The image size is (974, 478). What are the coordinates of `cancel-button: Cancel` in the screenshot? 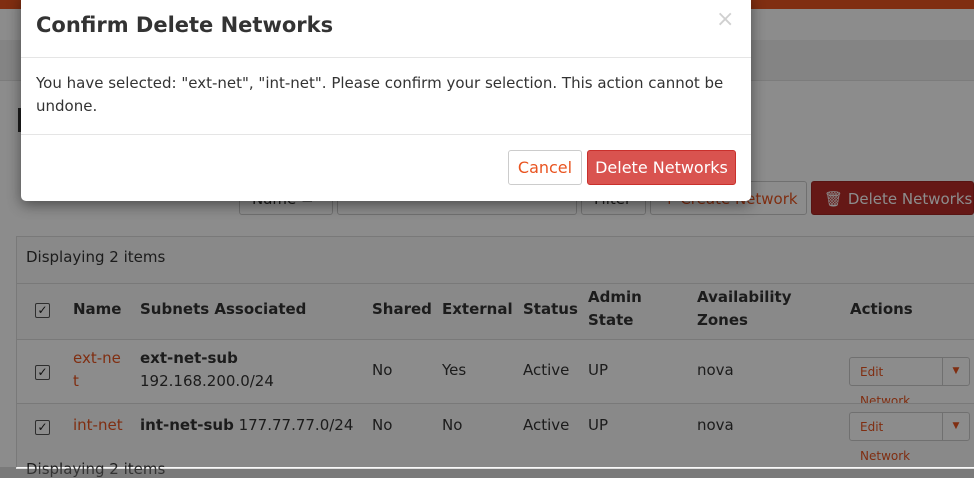 It's located at (545, 167).